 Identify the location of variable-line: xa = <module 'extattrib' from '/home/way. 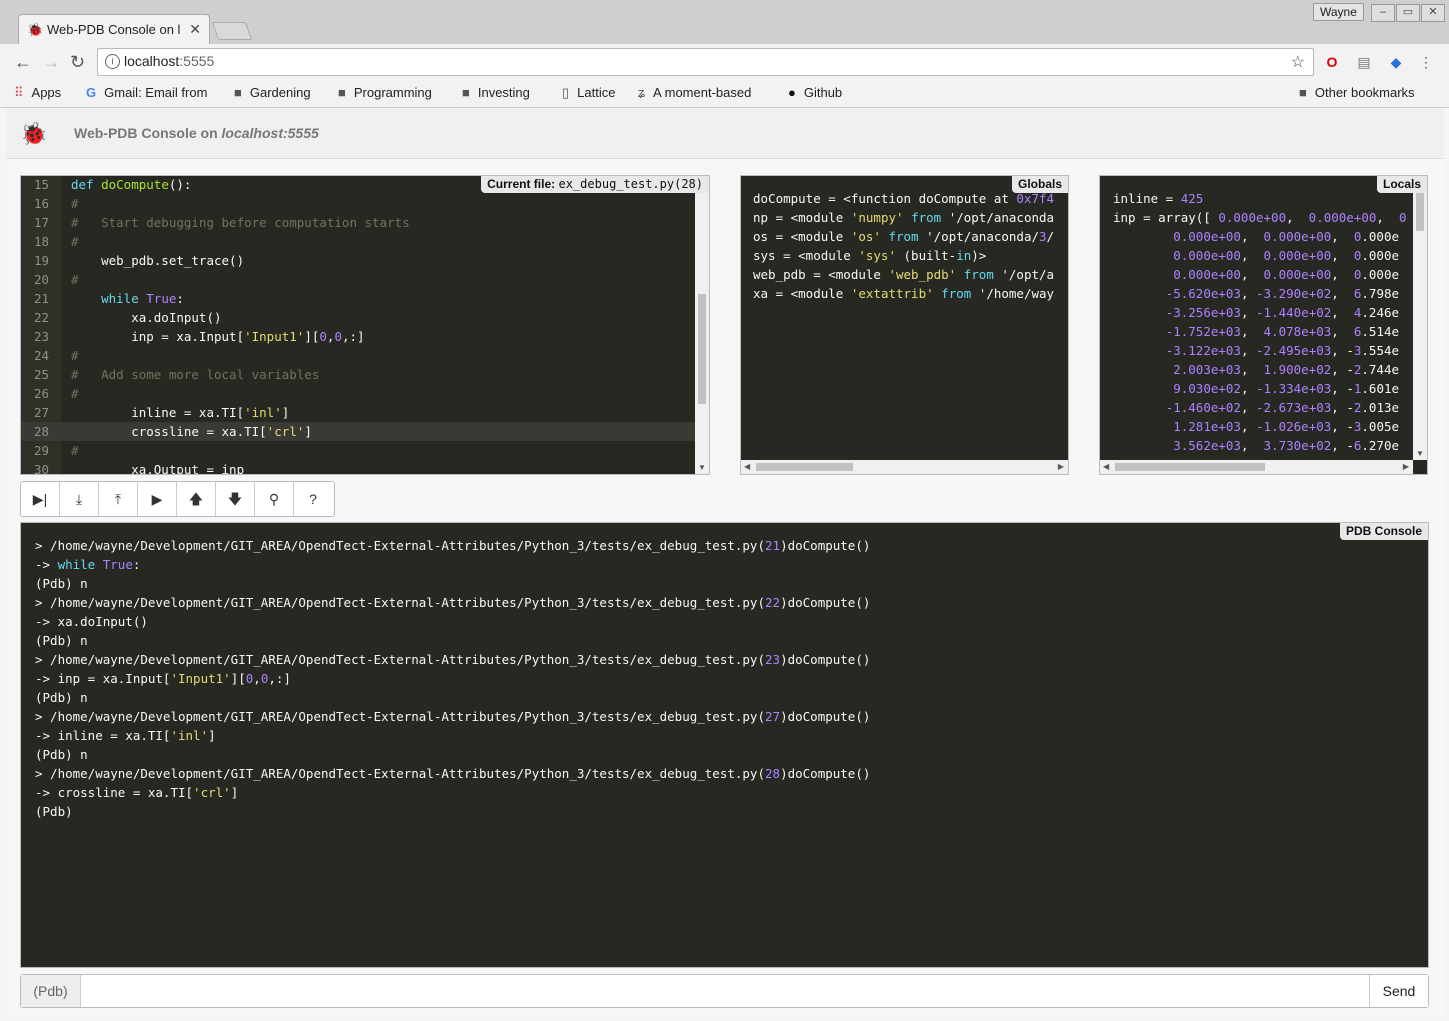
(904, 293).